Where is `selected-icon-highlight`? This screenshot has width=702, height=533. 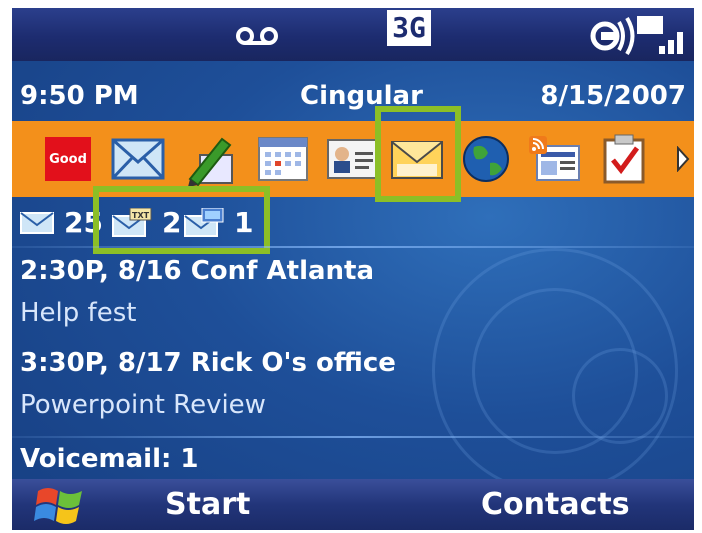 selected-icon-highlight is located at coordinates (418, 154).